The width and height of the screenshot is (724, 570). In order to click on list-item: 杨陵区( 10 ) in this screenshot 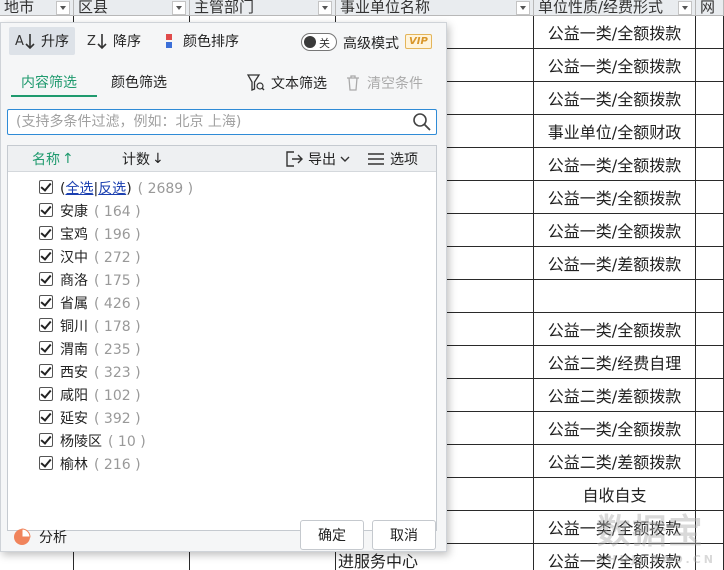, I will do `click(222, 440)`.